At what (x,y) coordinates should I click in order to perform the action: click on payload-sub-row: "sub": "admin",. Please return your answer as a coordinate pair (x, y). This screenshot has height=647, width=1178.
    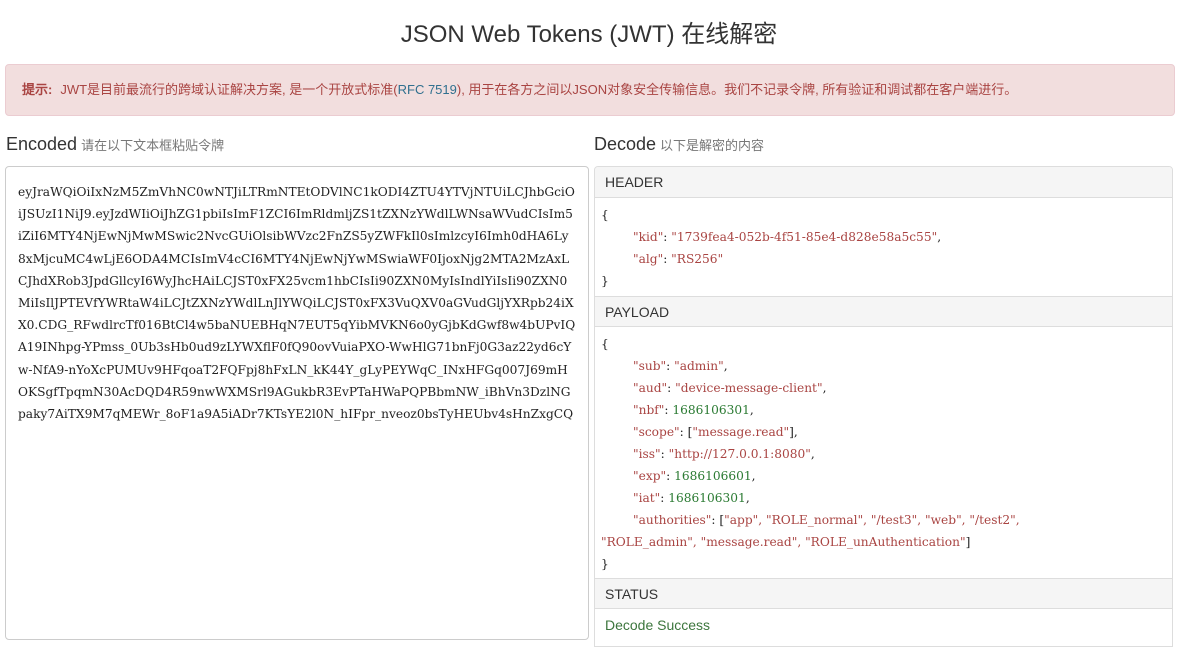
    Looking at the image, I should click on (680, 366).